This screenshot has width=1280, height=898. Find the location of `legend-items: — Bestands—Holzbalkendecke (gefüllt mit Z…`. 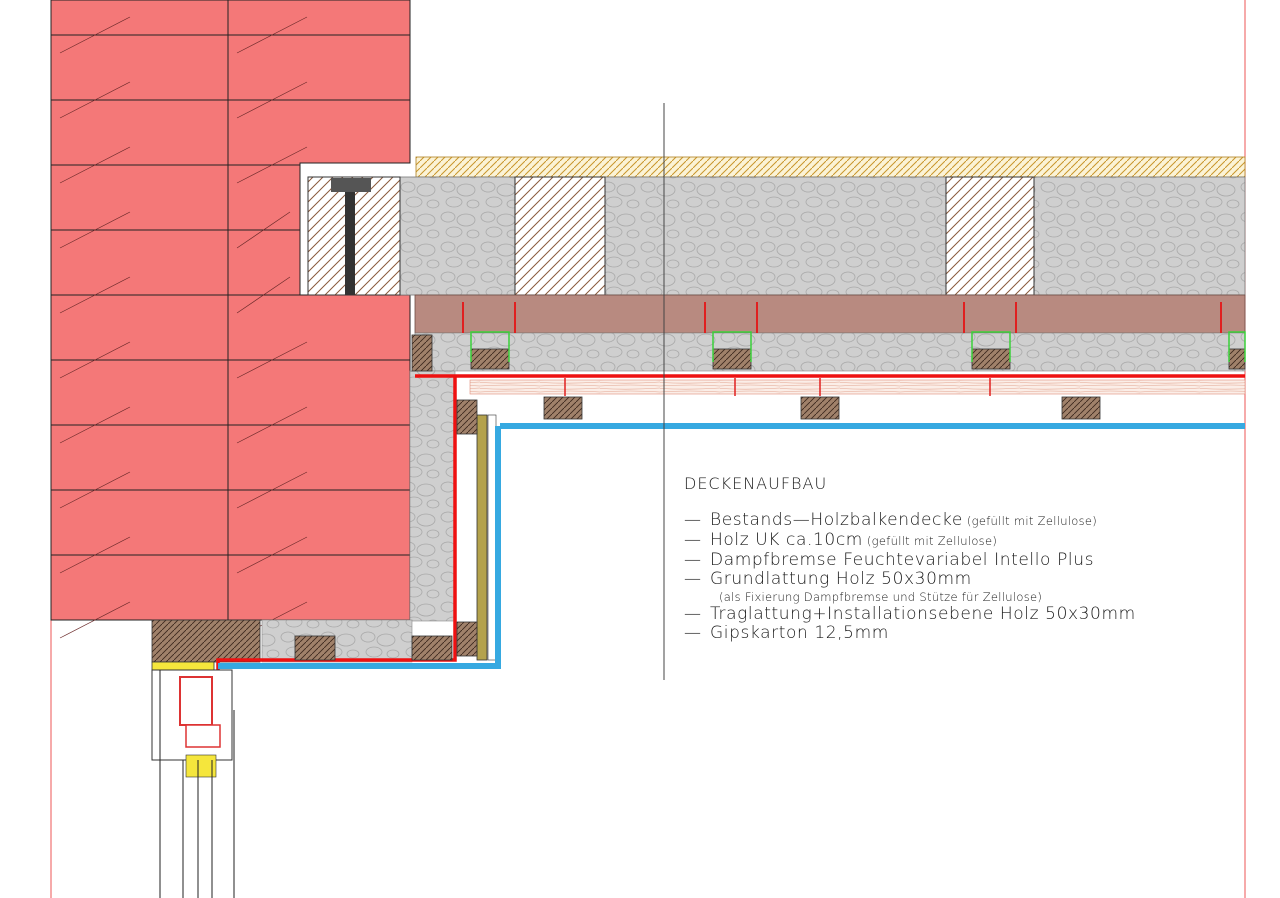

legend-items: — Bestands—Holzbalkendecke (gefüllt mit Z… is located at coordinates (910, 577).